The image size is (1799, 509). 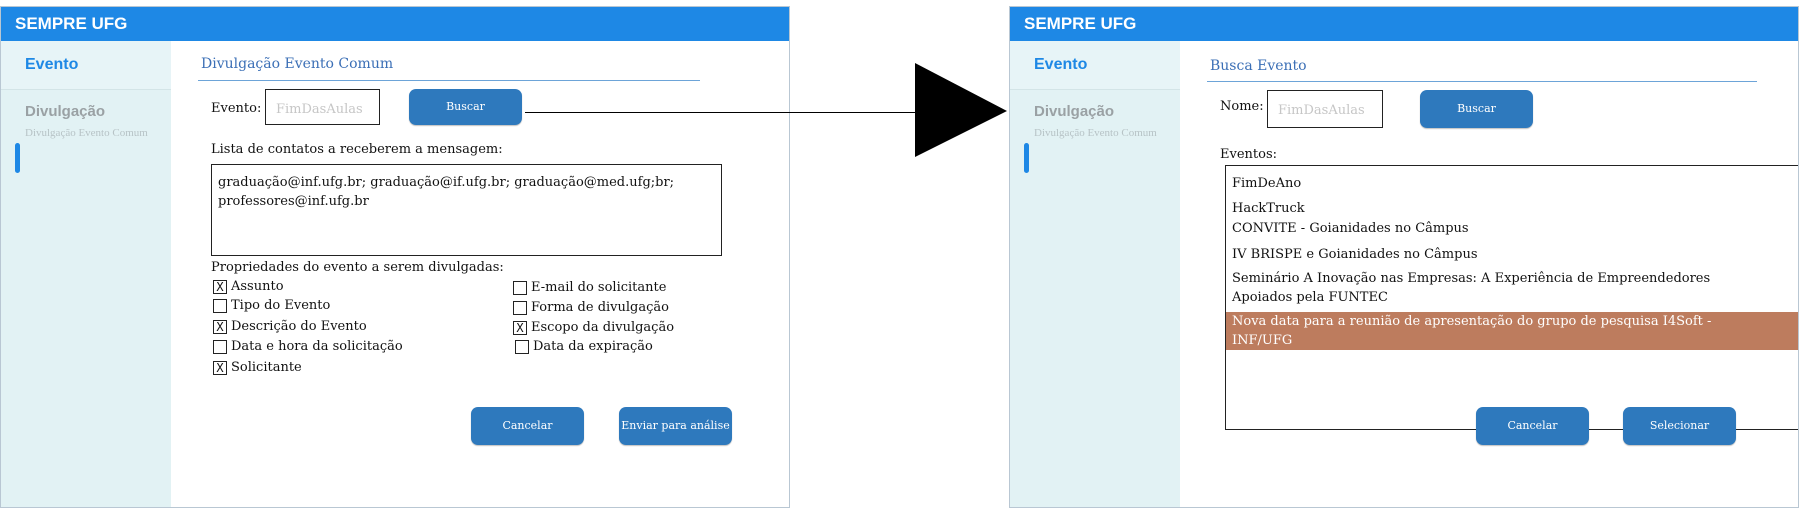 What do you see at coordinates (297, 64) in the screenshot?
I see `page-title: Divulgação Evento Comum` at bounding box center [297, 64].